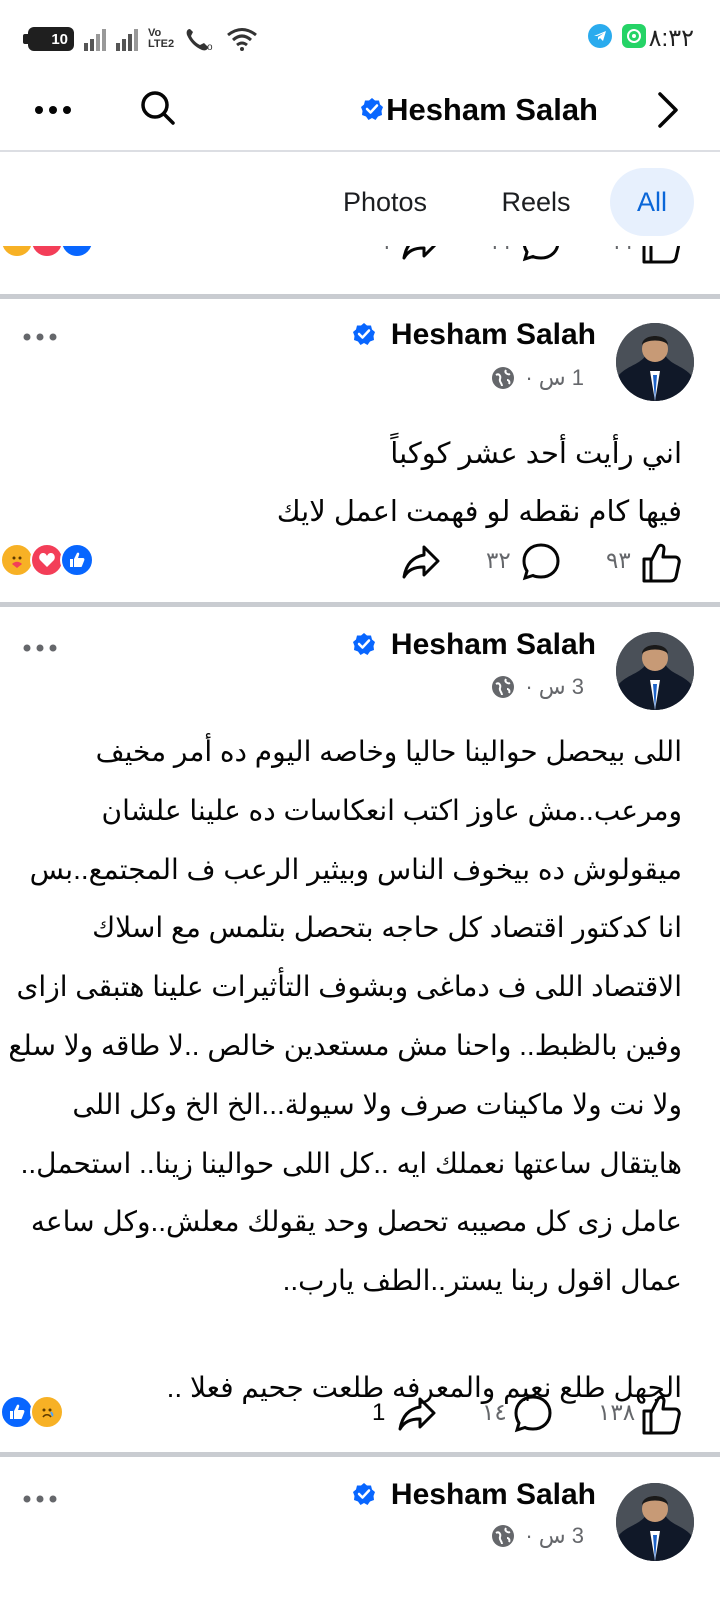 This screenshot has width=720, height=1604. I want to click on post-action-row: ٣٢ ٩٣, so click(360, 562).